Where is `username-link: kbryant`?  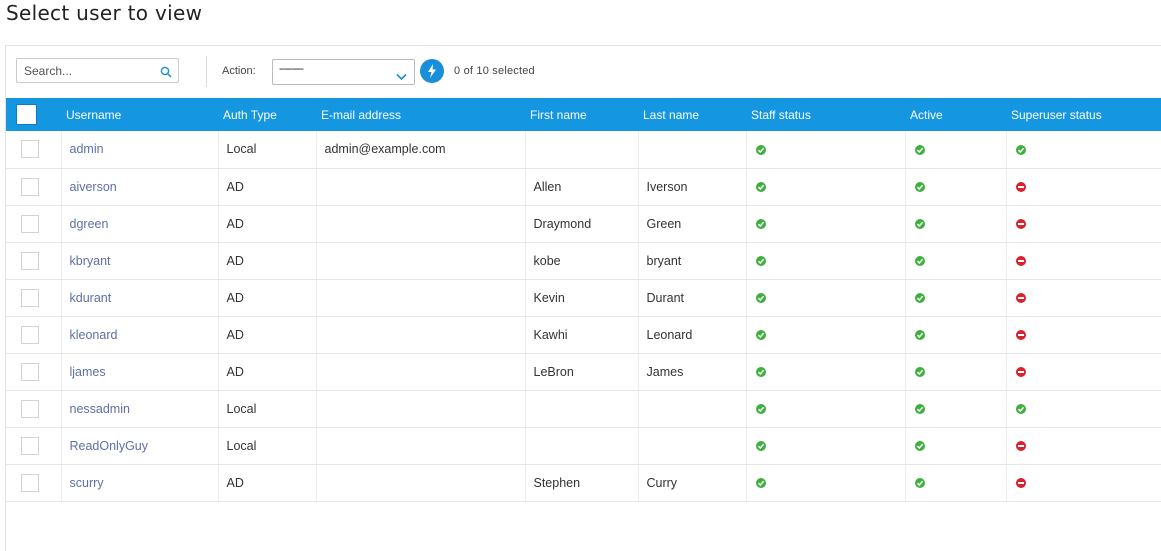
username-link: kbryant is located at coordinates (90, 261).